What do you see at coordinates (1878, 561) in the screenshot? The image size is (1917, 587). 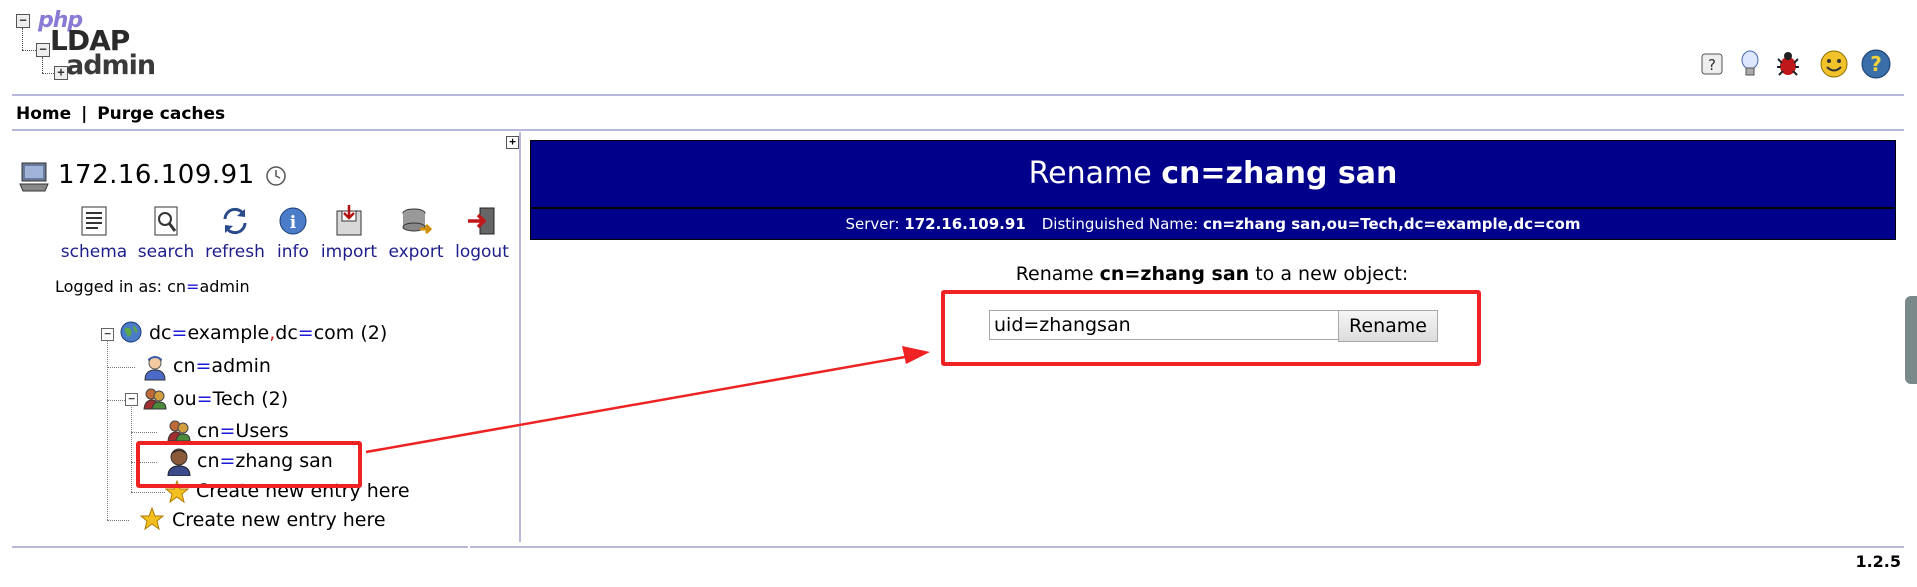 I see `version-label: 1.2.5` at bounding box center [1878, 561].